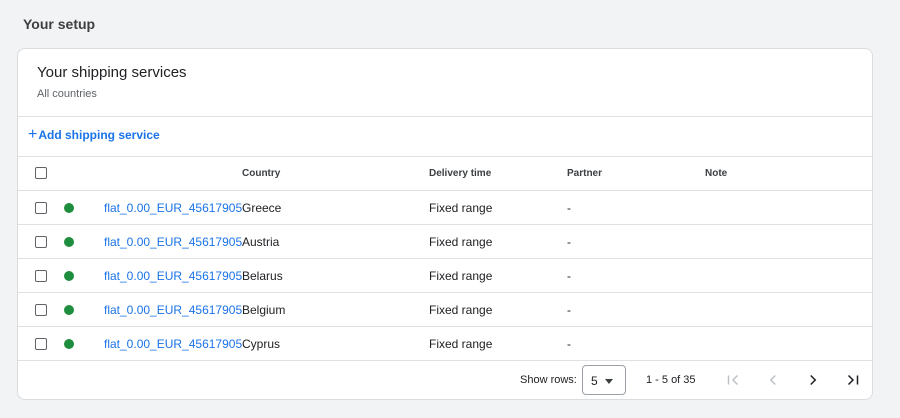  What do you see at coordinates (261, 242) in the screenshot?
I see `country-cell: Austria` at bounding box center [261, 242].